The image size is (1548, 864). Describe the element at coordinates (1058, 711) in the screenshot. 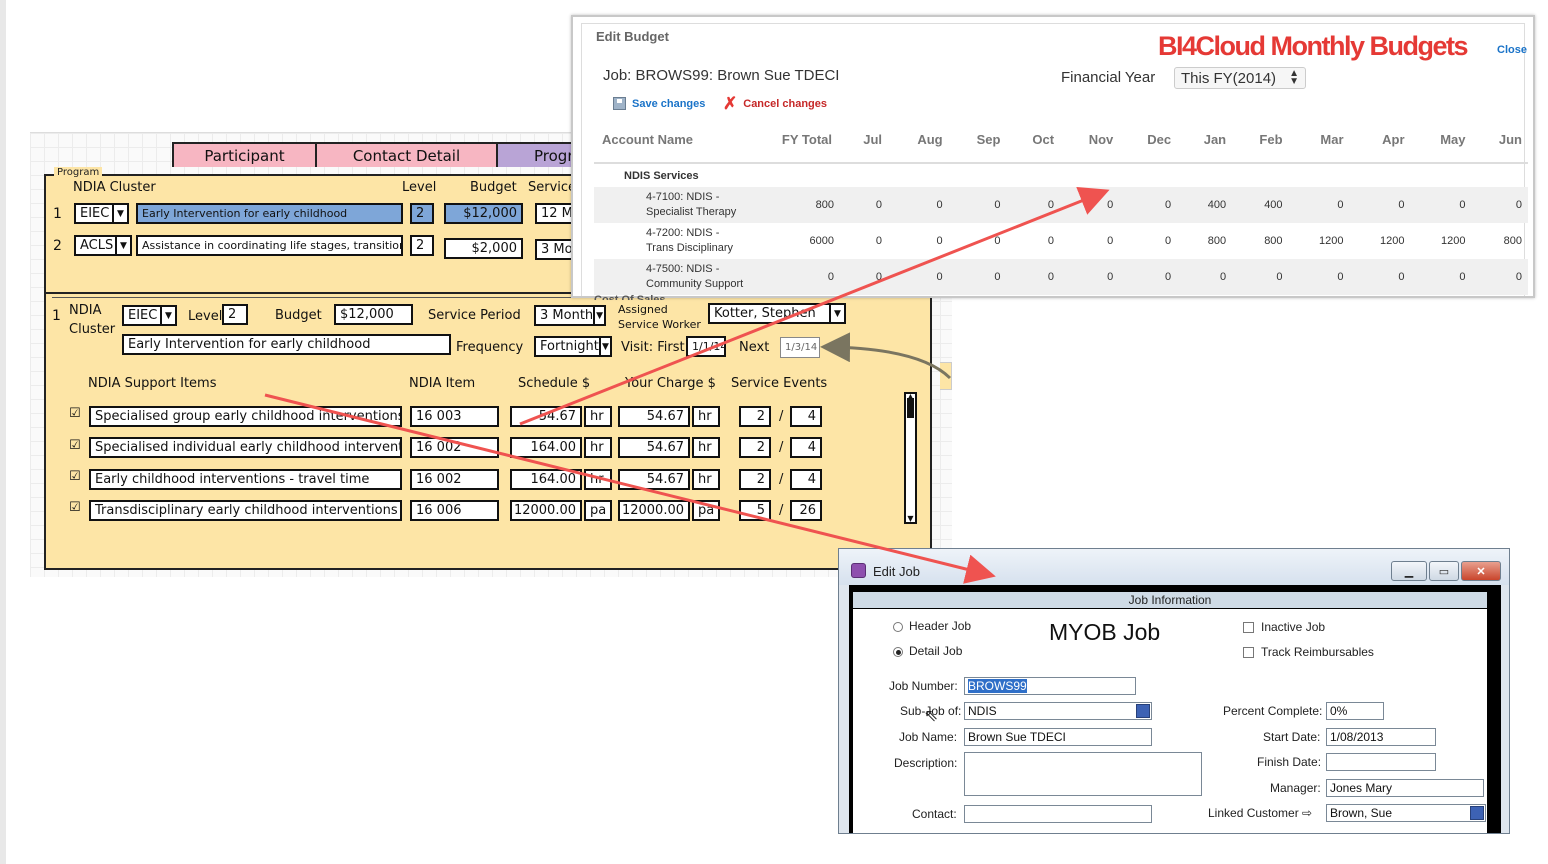

I see `subjob-dropdown: NDIS` at that location.